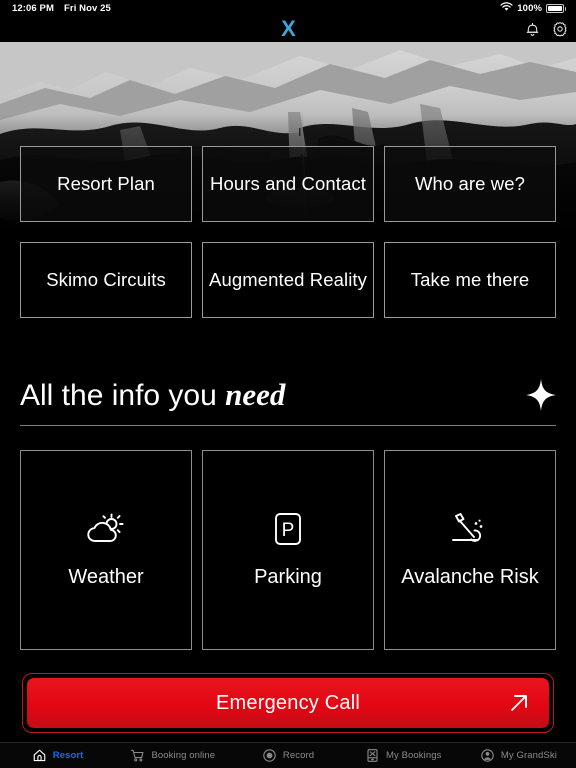 Image resolution: width=576 pixels, height=768 pixels. Describe the element at coordinates (487, 755) in the screenshot. I see `account-icon` at that location.